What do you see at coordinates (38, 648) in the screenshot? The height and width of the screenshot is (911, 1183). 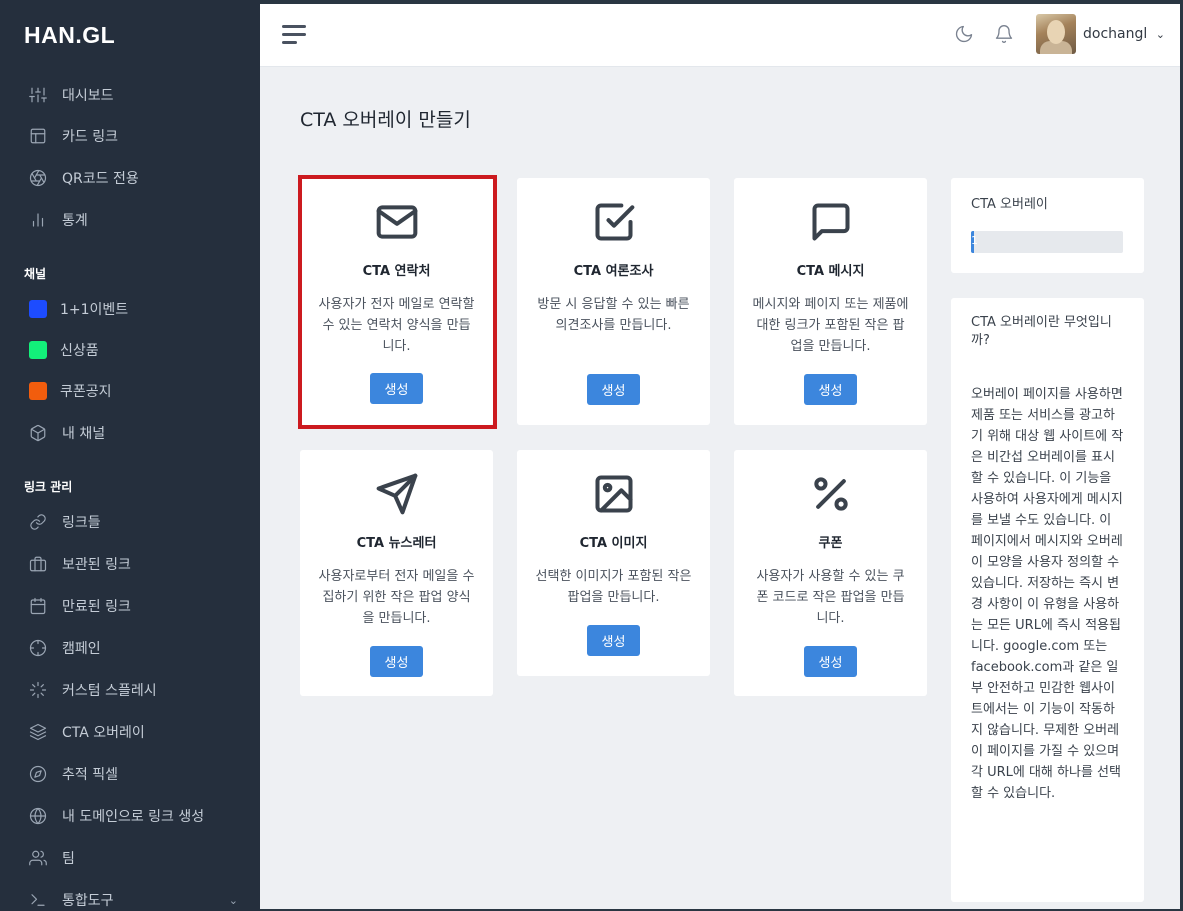 I see `crosshair-icon` at bounding box center [38, 648].